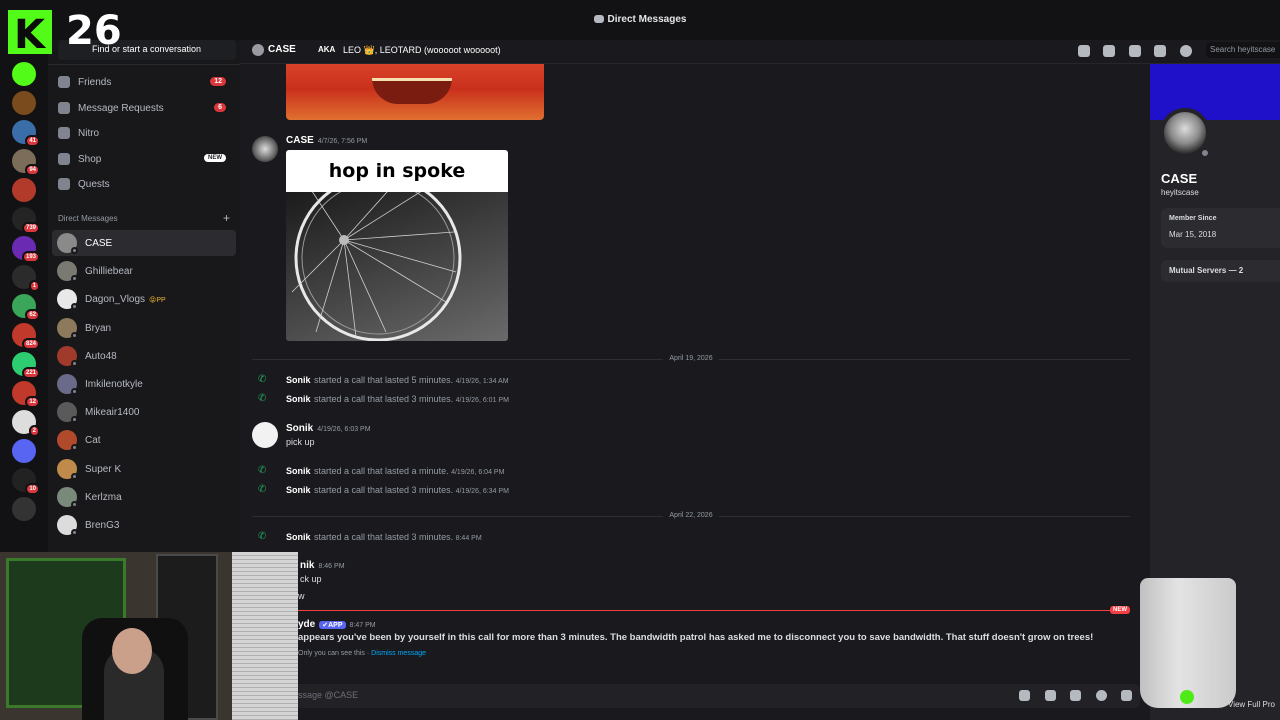 The image size is (1280, 720). I want to click on message-author: nik 8:46 PM, so click(322, 565).